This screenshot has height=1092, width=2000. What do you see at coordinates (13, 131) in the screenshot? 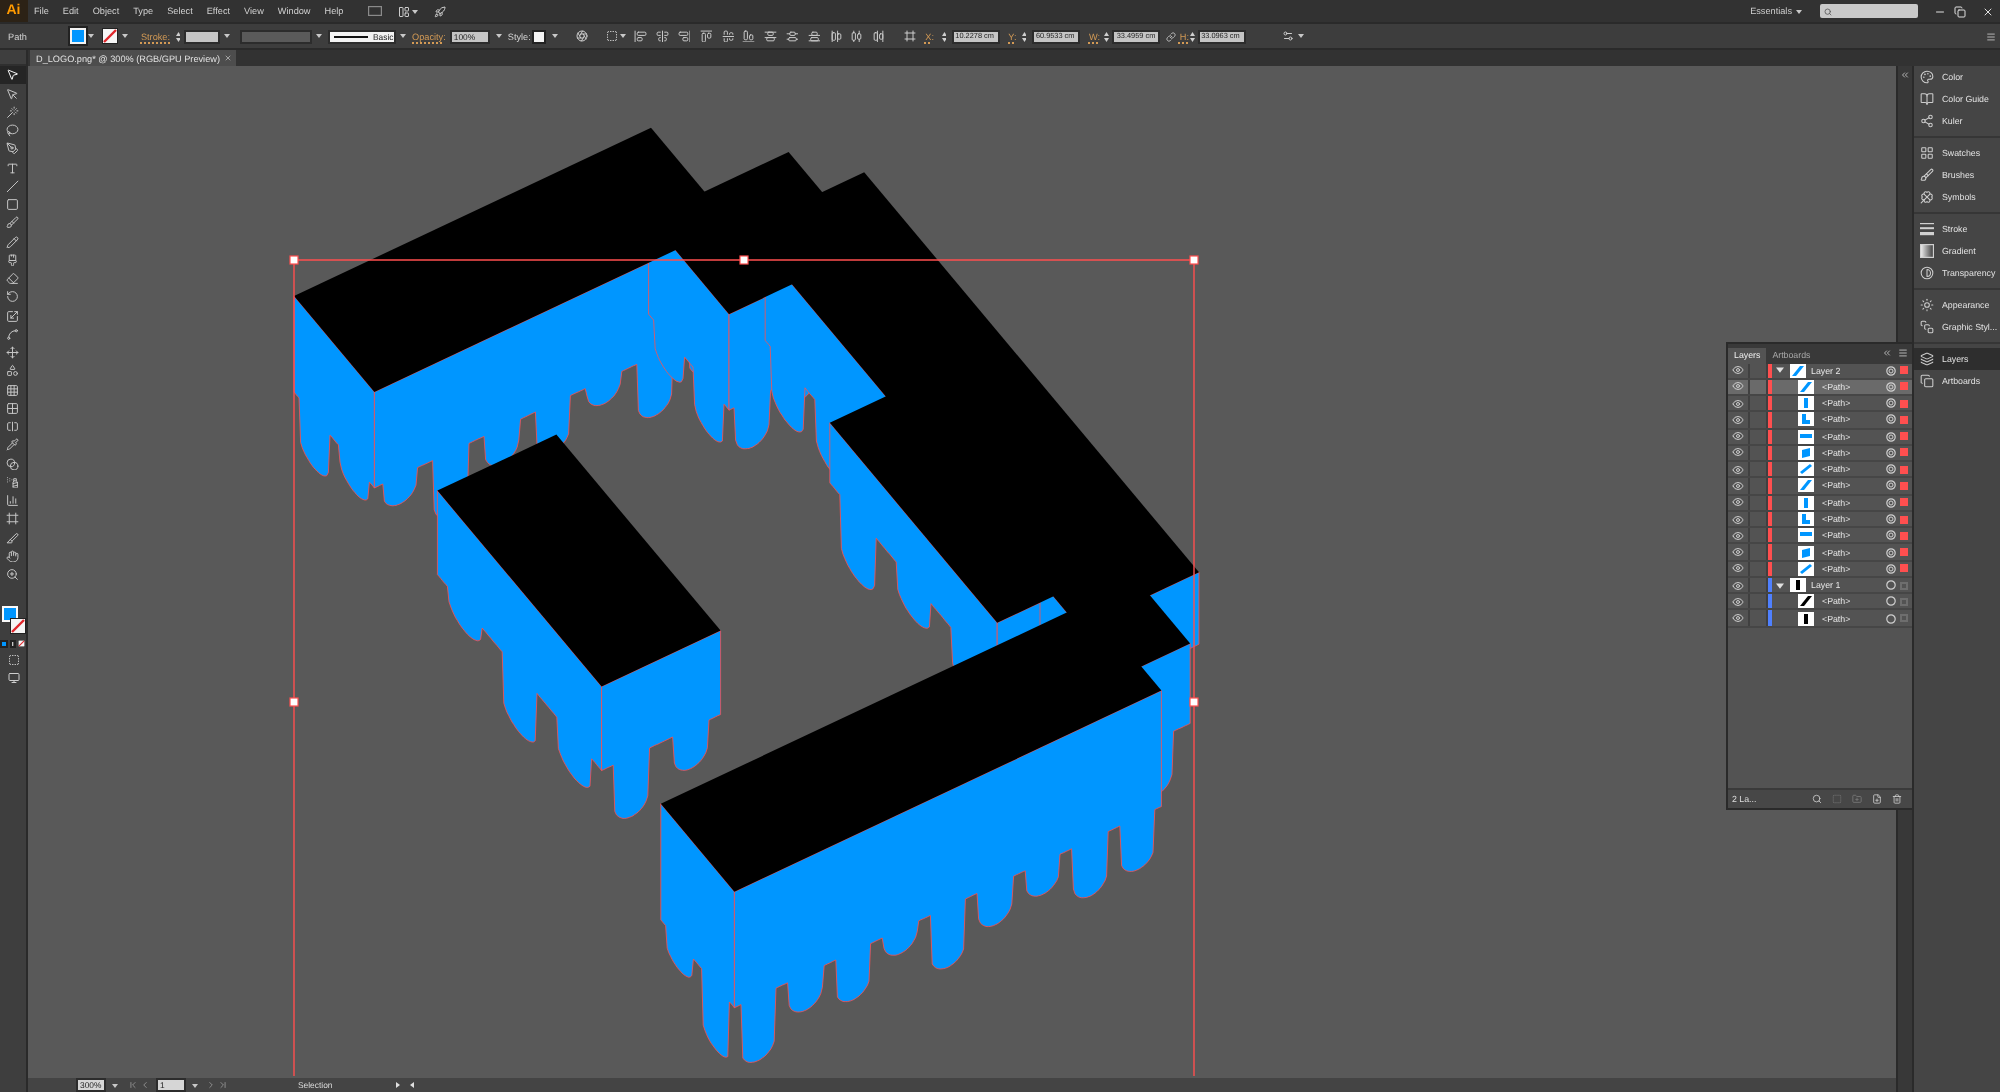
I see `lasso-icon` at bounding box center [13, 131].